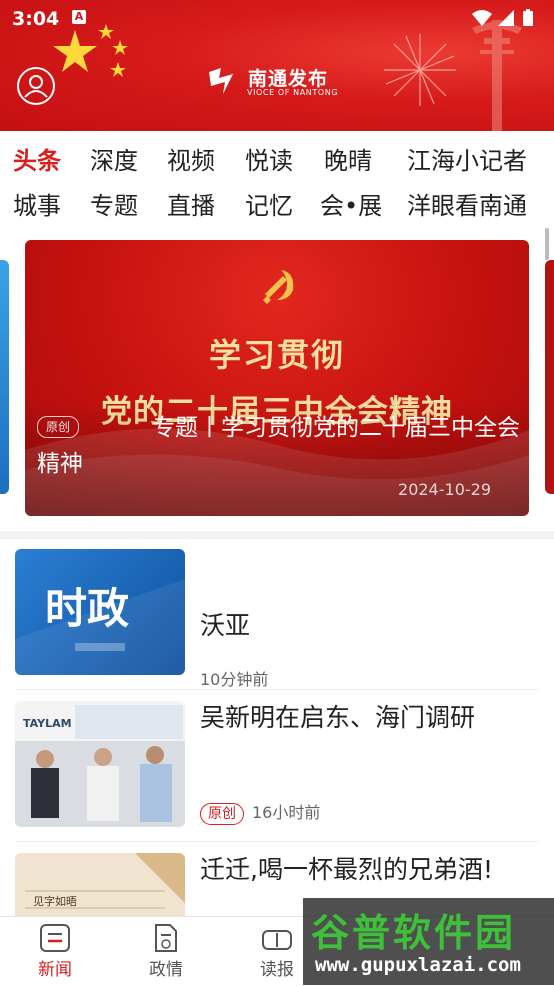 This screenshot has height=986, width=554. Describe the element at coordinates (105, 881) in the screenshot. I see `letter-paper-graphic: 见字如晤` at that location.